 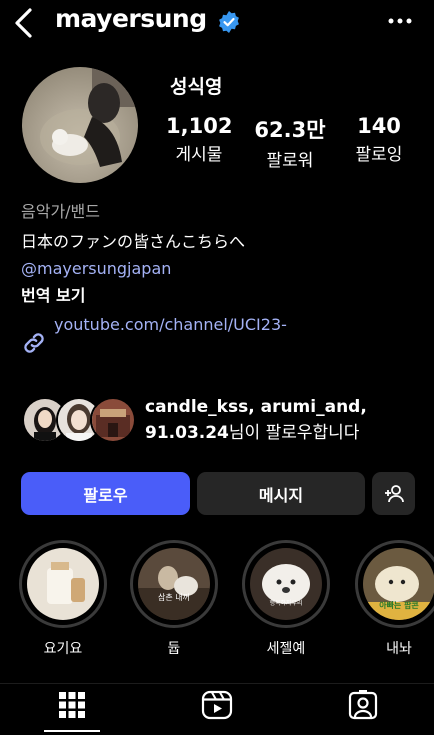 I want to click on followed-by-avatars, so click(x=79, y=420).